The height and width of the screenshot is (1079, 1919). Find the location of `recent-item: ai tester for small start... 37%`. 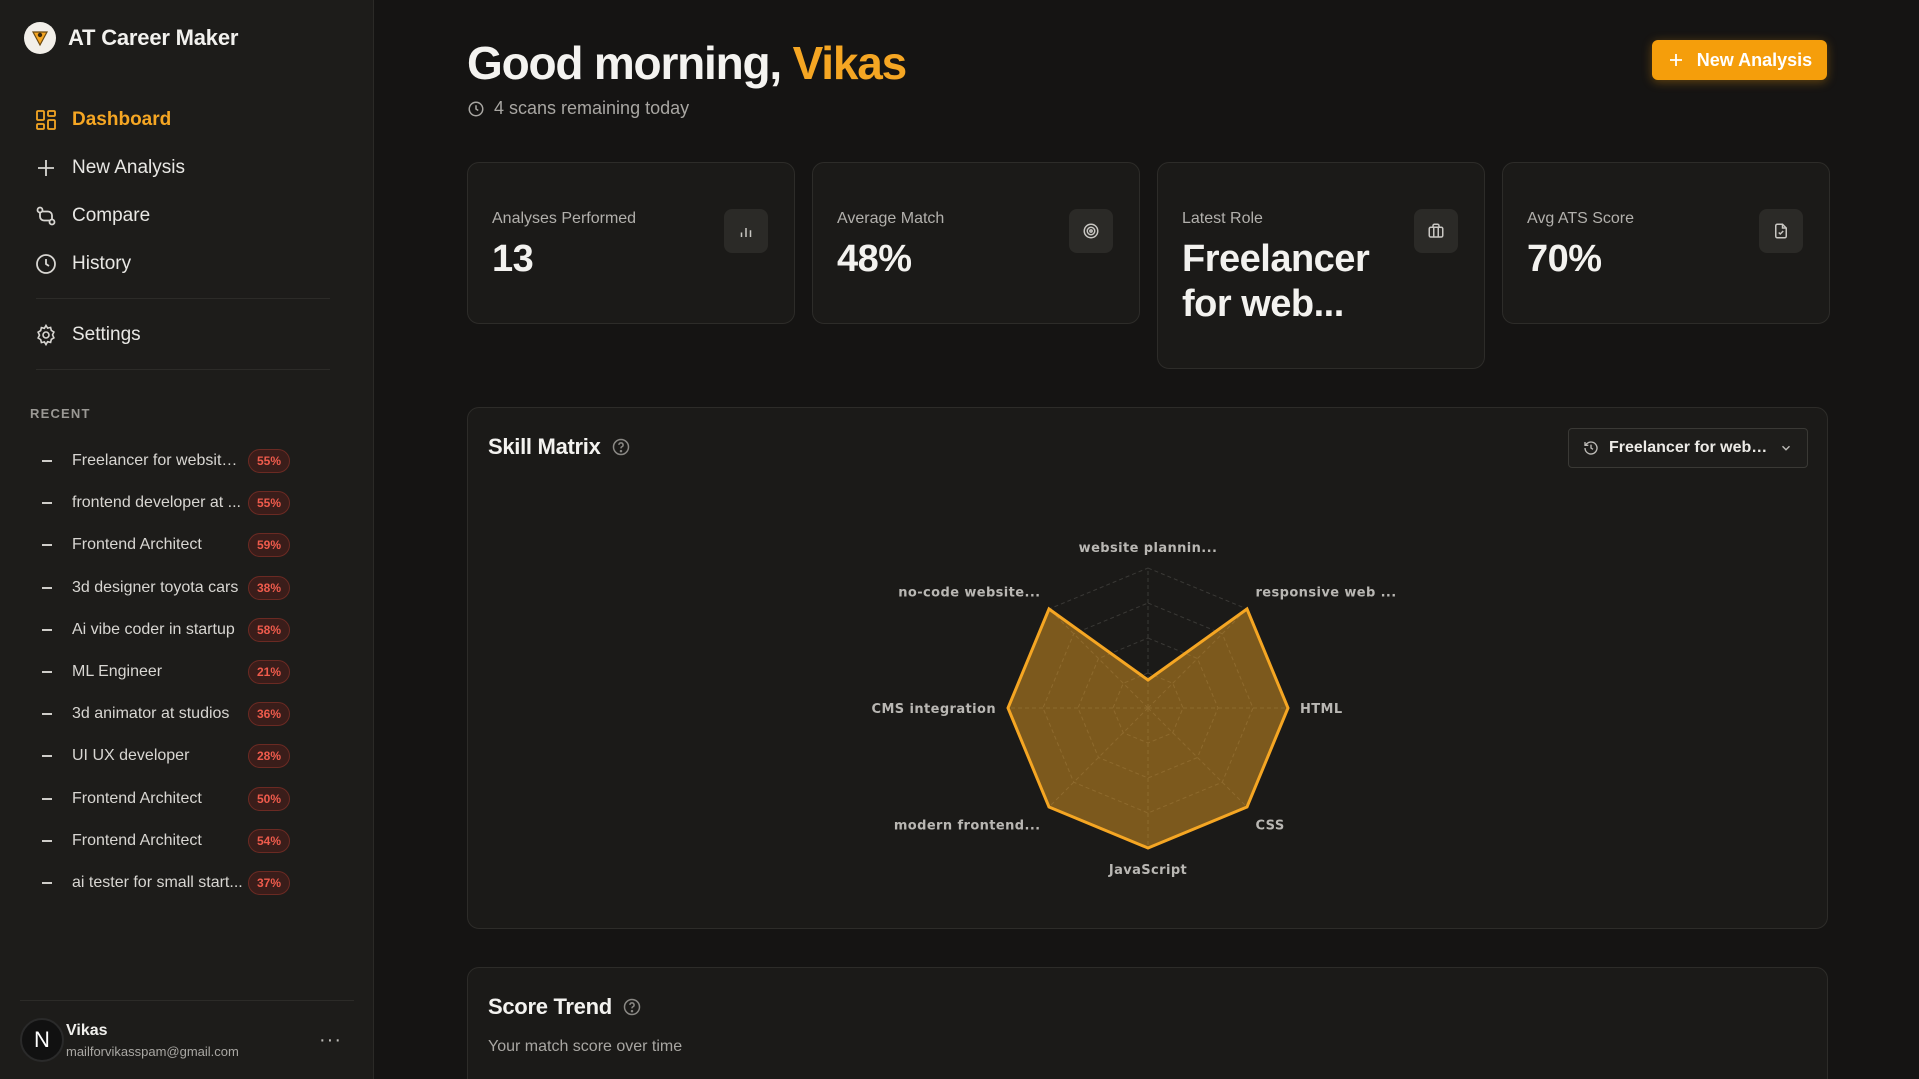

recent-item: ai tester for small start... 37% is located at coordinates (180, 883).